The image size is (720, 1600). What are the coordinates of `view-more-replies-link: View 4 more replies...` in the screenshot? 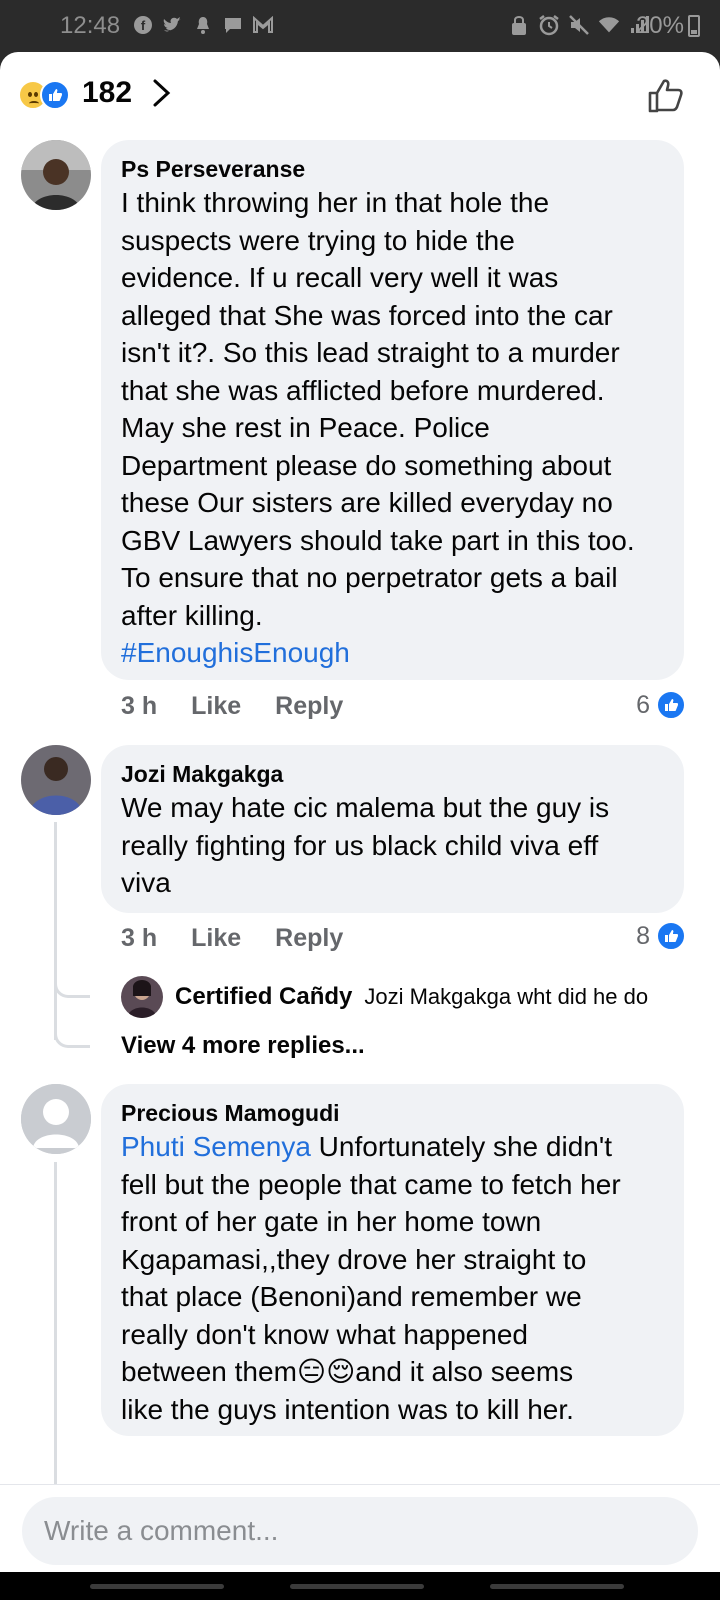 It's located at (243, 1046).